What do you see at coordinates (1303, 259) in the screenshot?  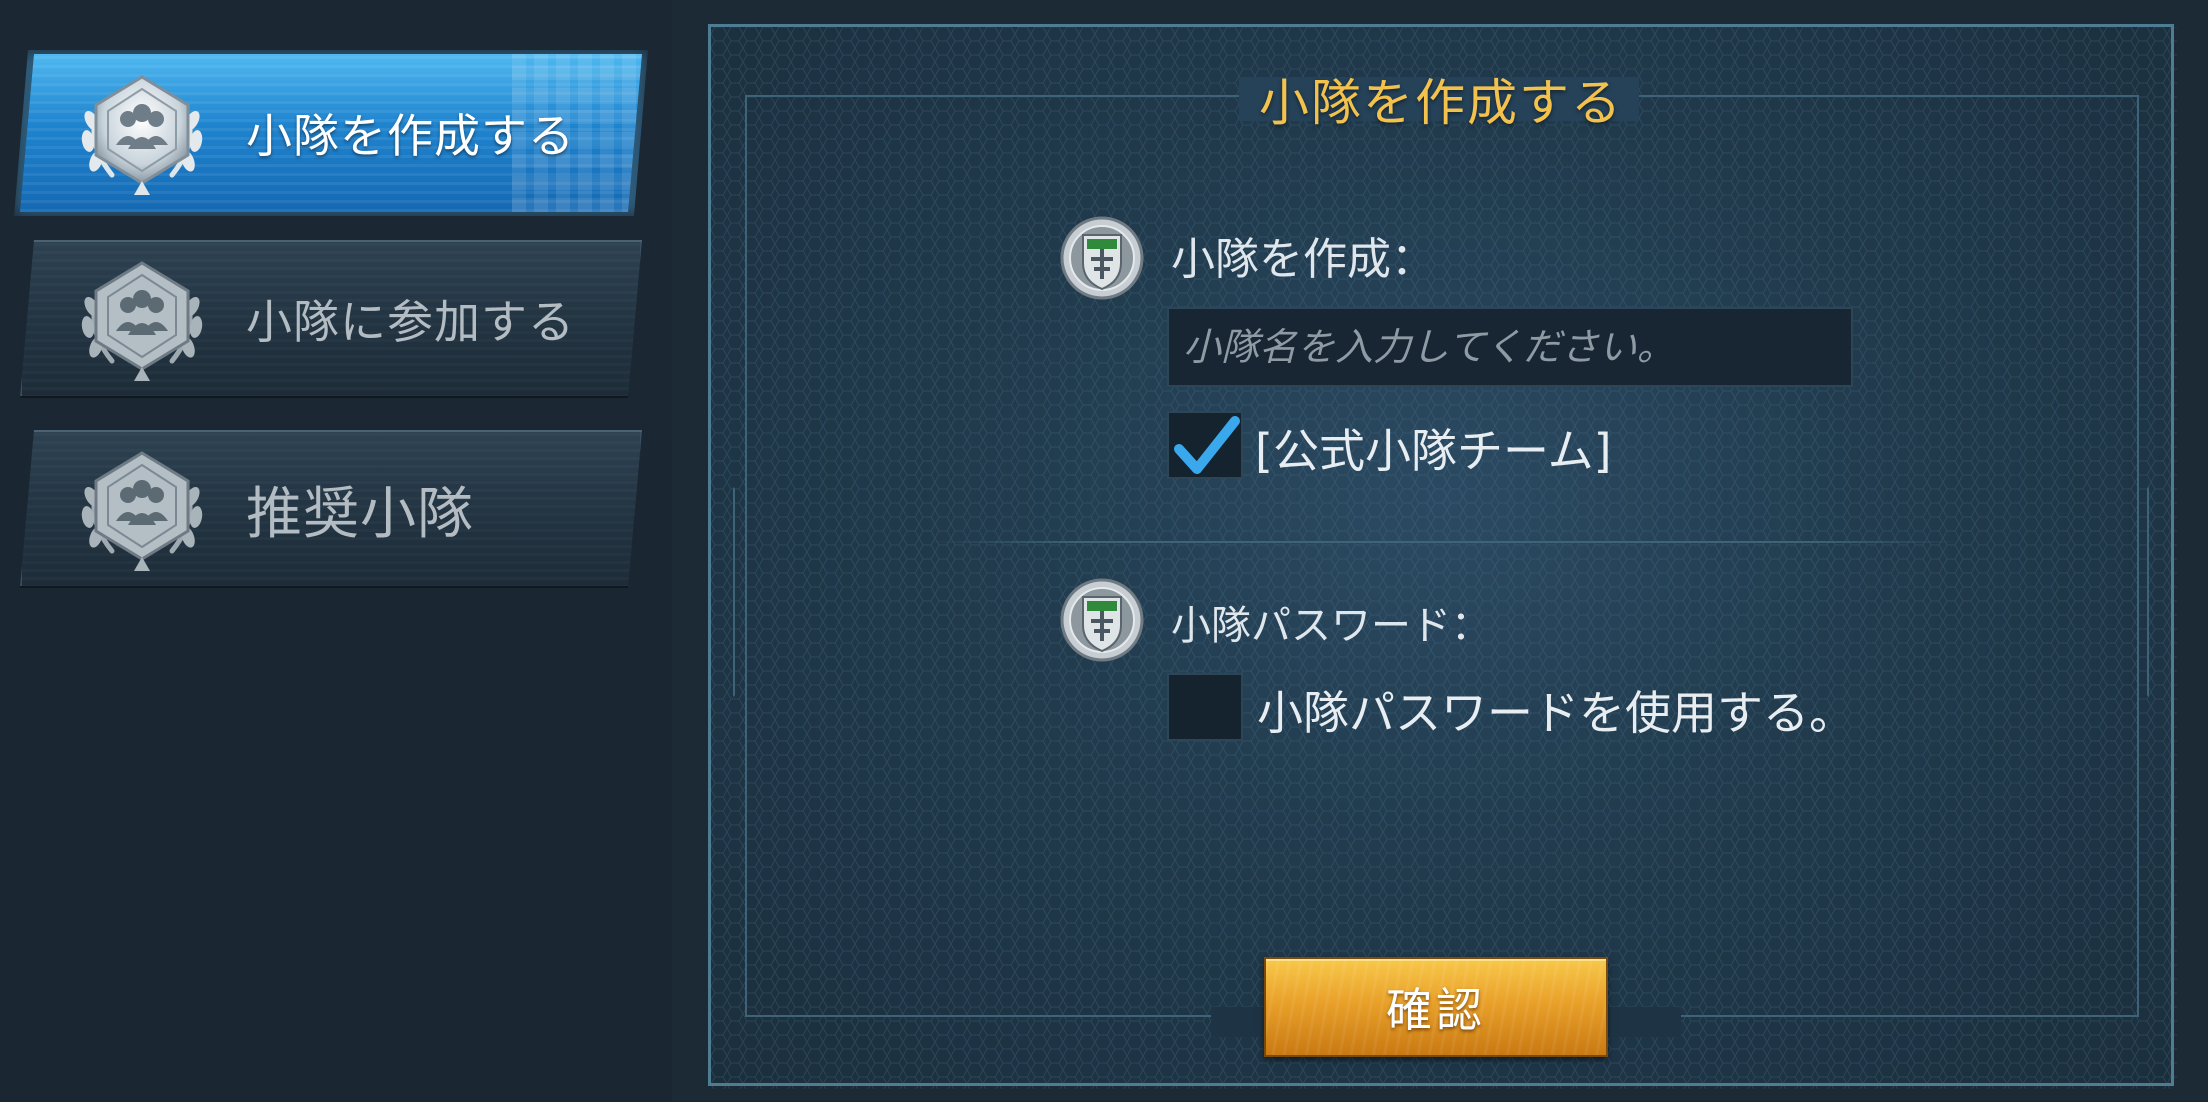 I see `create-squad-label: 小隊を作成：` at bounding box center [1303, 259].